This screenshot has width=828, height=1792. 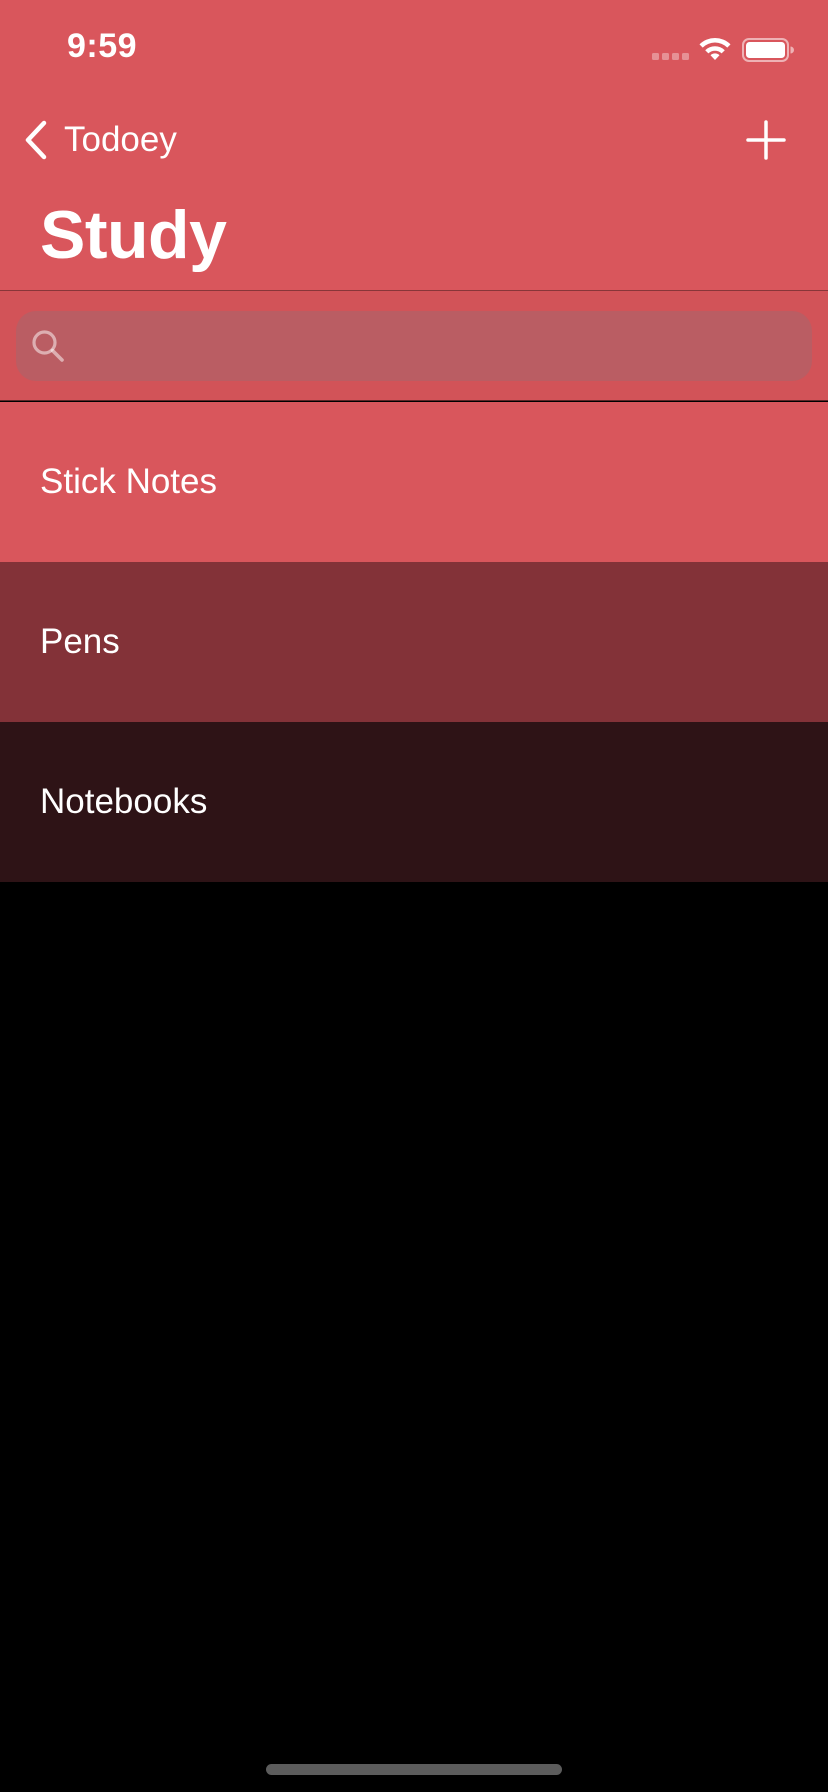 What do you see at coordinates (80, 641) in the screenshot?
I see `list-item-label: Pens` at bounding box center [80, 641].